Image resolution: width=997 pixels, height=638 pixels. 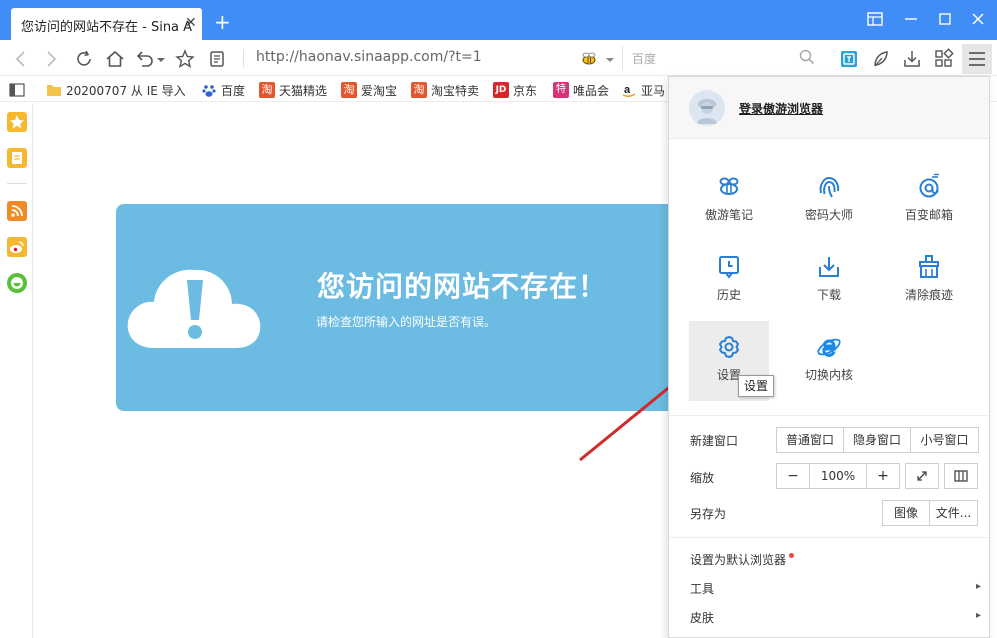 I want to click on amazon-icon: a, so click(x=629, y=90).